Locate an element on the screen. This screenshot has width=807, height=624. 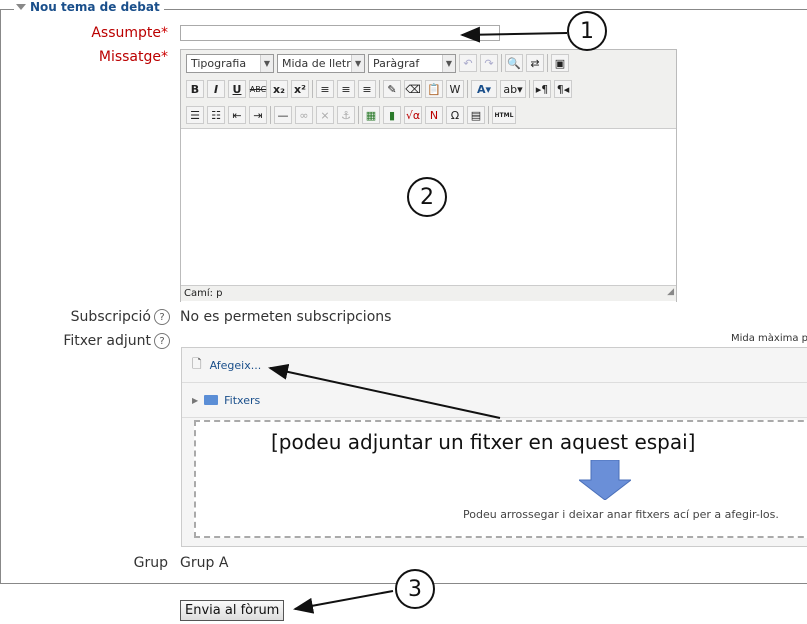
fieldset-left-border is located at coordinates (0, 296).